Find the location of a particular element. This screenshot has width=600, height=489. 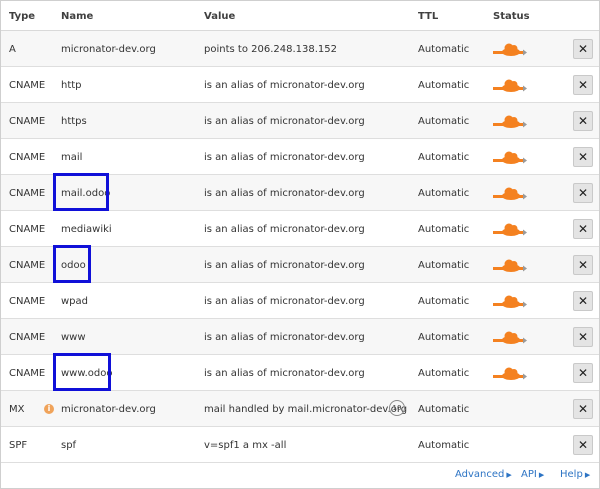

record-name: mediawiki is located at coordinates (86, 229).